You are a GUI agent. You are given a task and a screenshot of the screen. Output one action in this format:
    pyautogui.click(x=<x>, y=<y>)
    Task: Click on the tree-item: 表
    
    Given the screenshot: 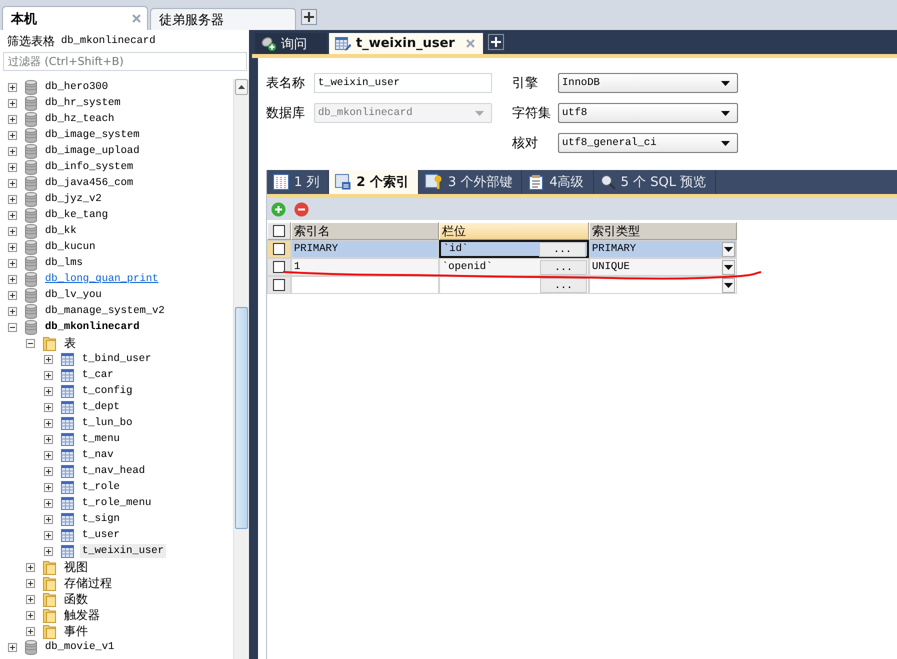 What is the action you would take?
    pyautogui.click(x=70, y=343)
    